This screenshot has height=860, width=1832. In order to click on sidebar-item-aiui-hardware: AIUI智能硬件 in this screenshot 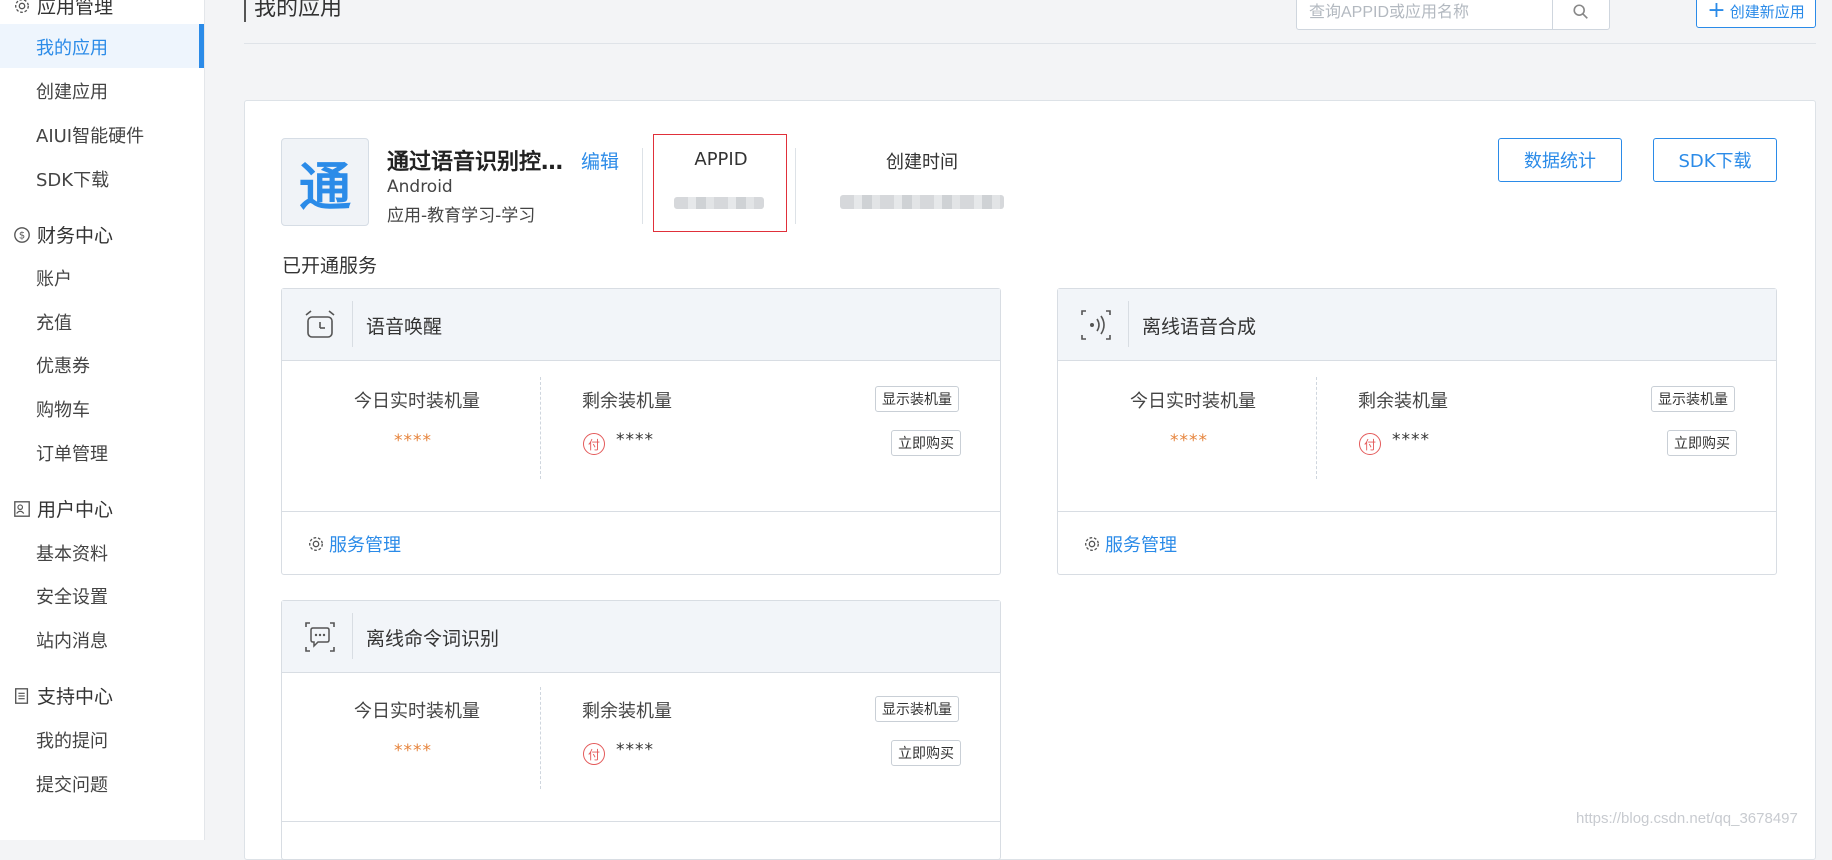, I will do `click(90, 135)`.